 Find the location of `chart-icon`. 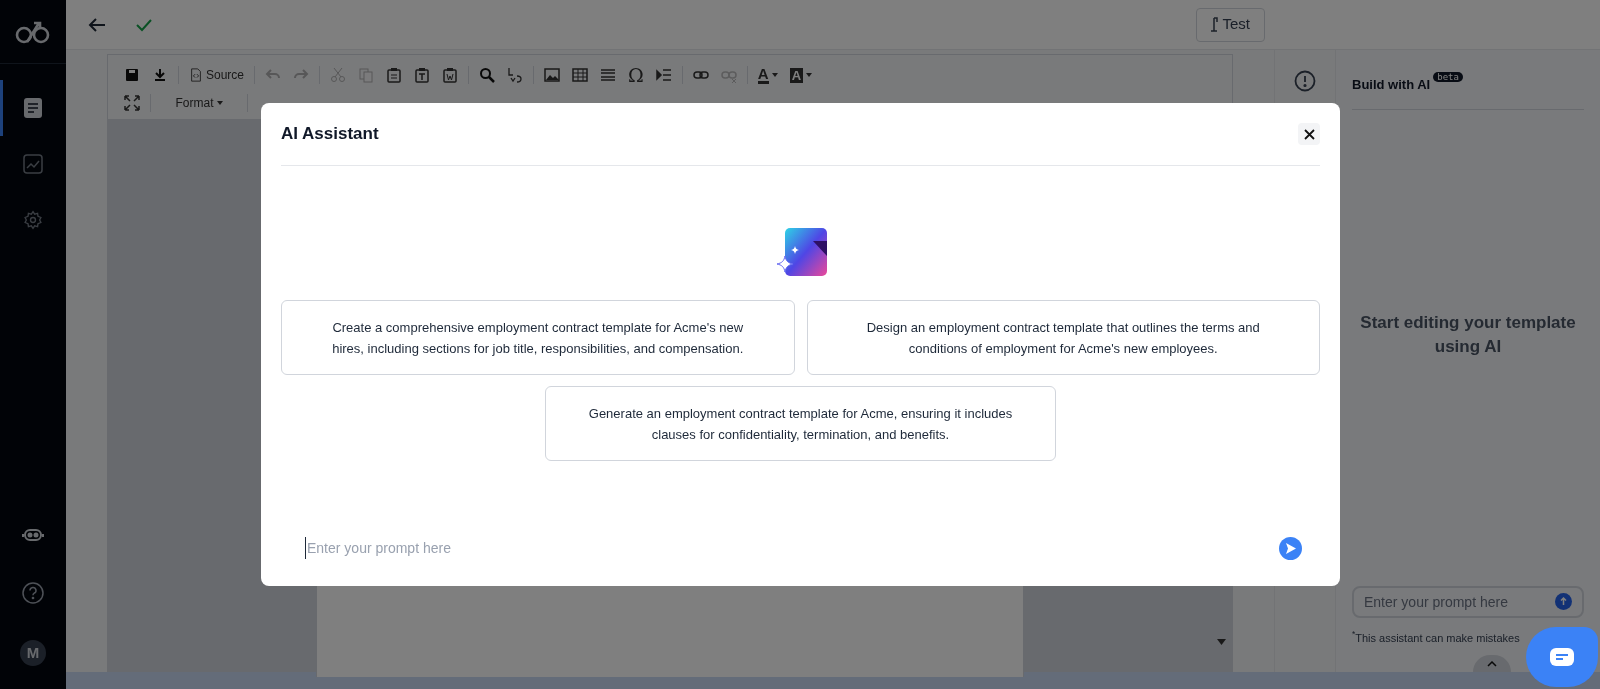

chart-icon is located at coordinates (33, 164).